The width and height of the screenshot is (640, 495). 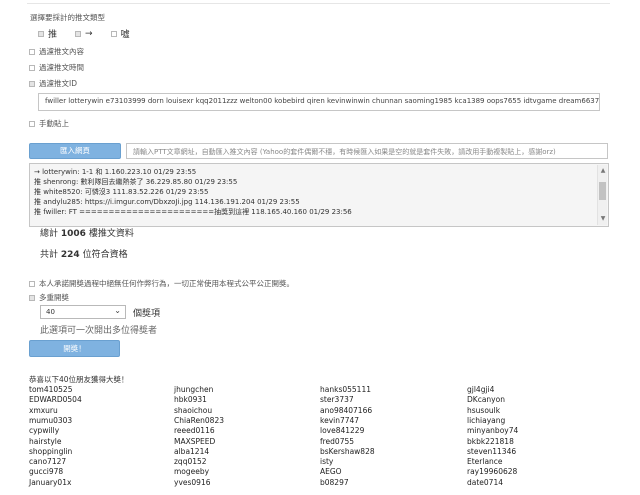 I want to click on winner-name: lichiayang, so click(x=486, y=420).